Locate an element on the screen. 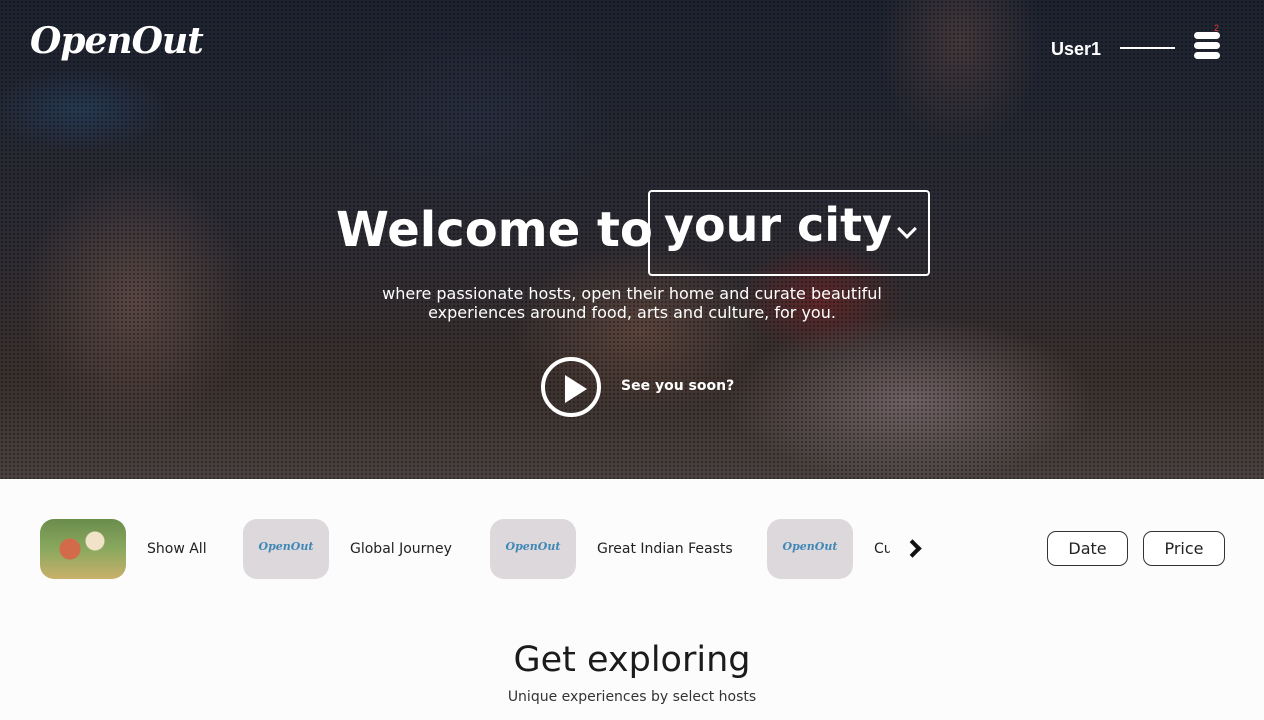 The image size is (1264, 720). category-thumb-great-indian-feasts: OpenOut is located at coordinates (533, 549).